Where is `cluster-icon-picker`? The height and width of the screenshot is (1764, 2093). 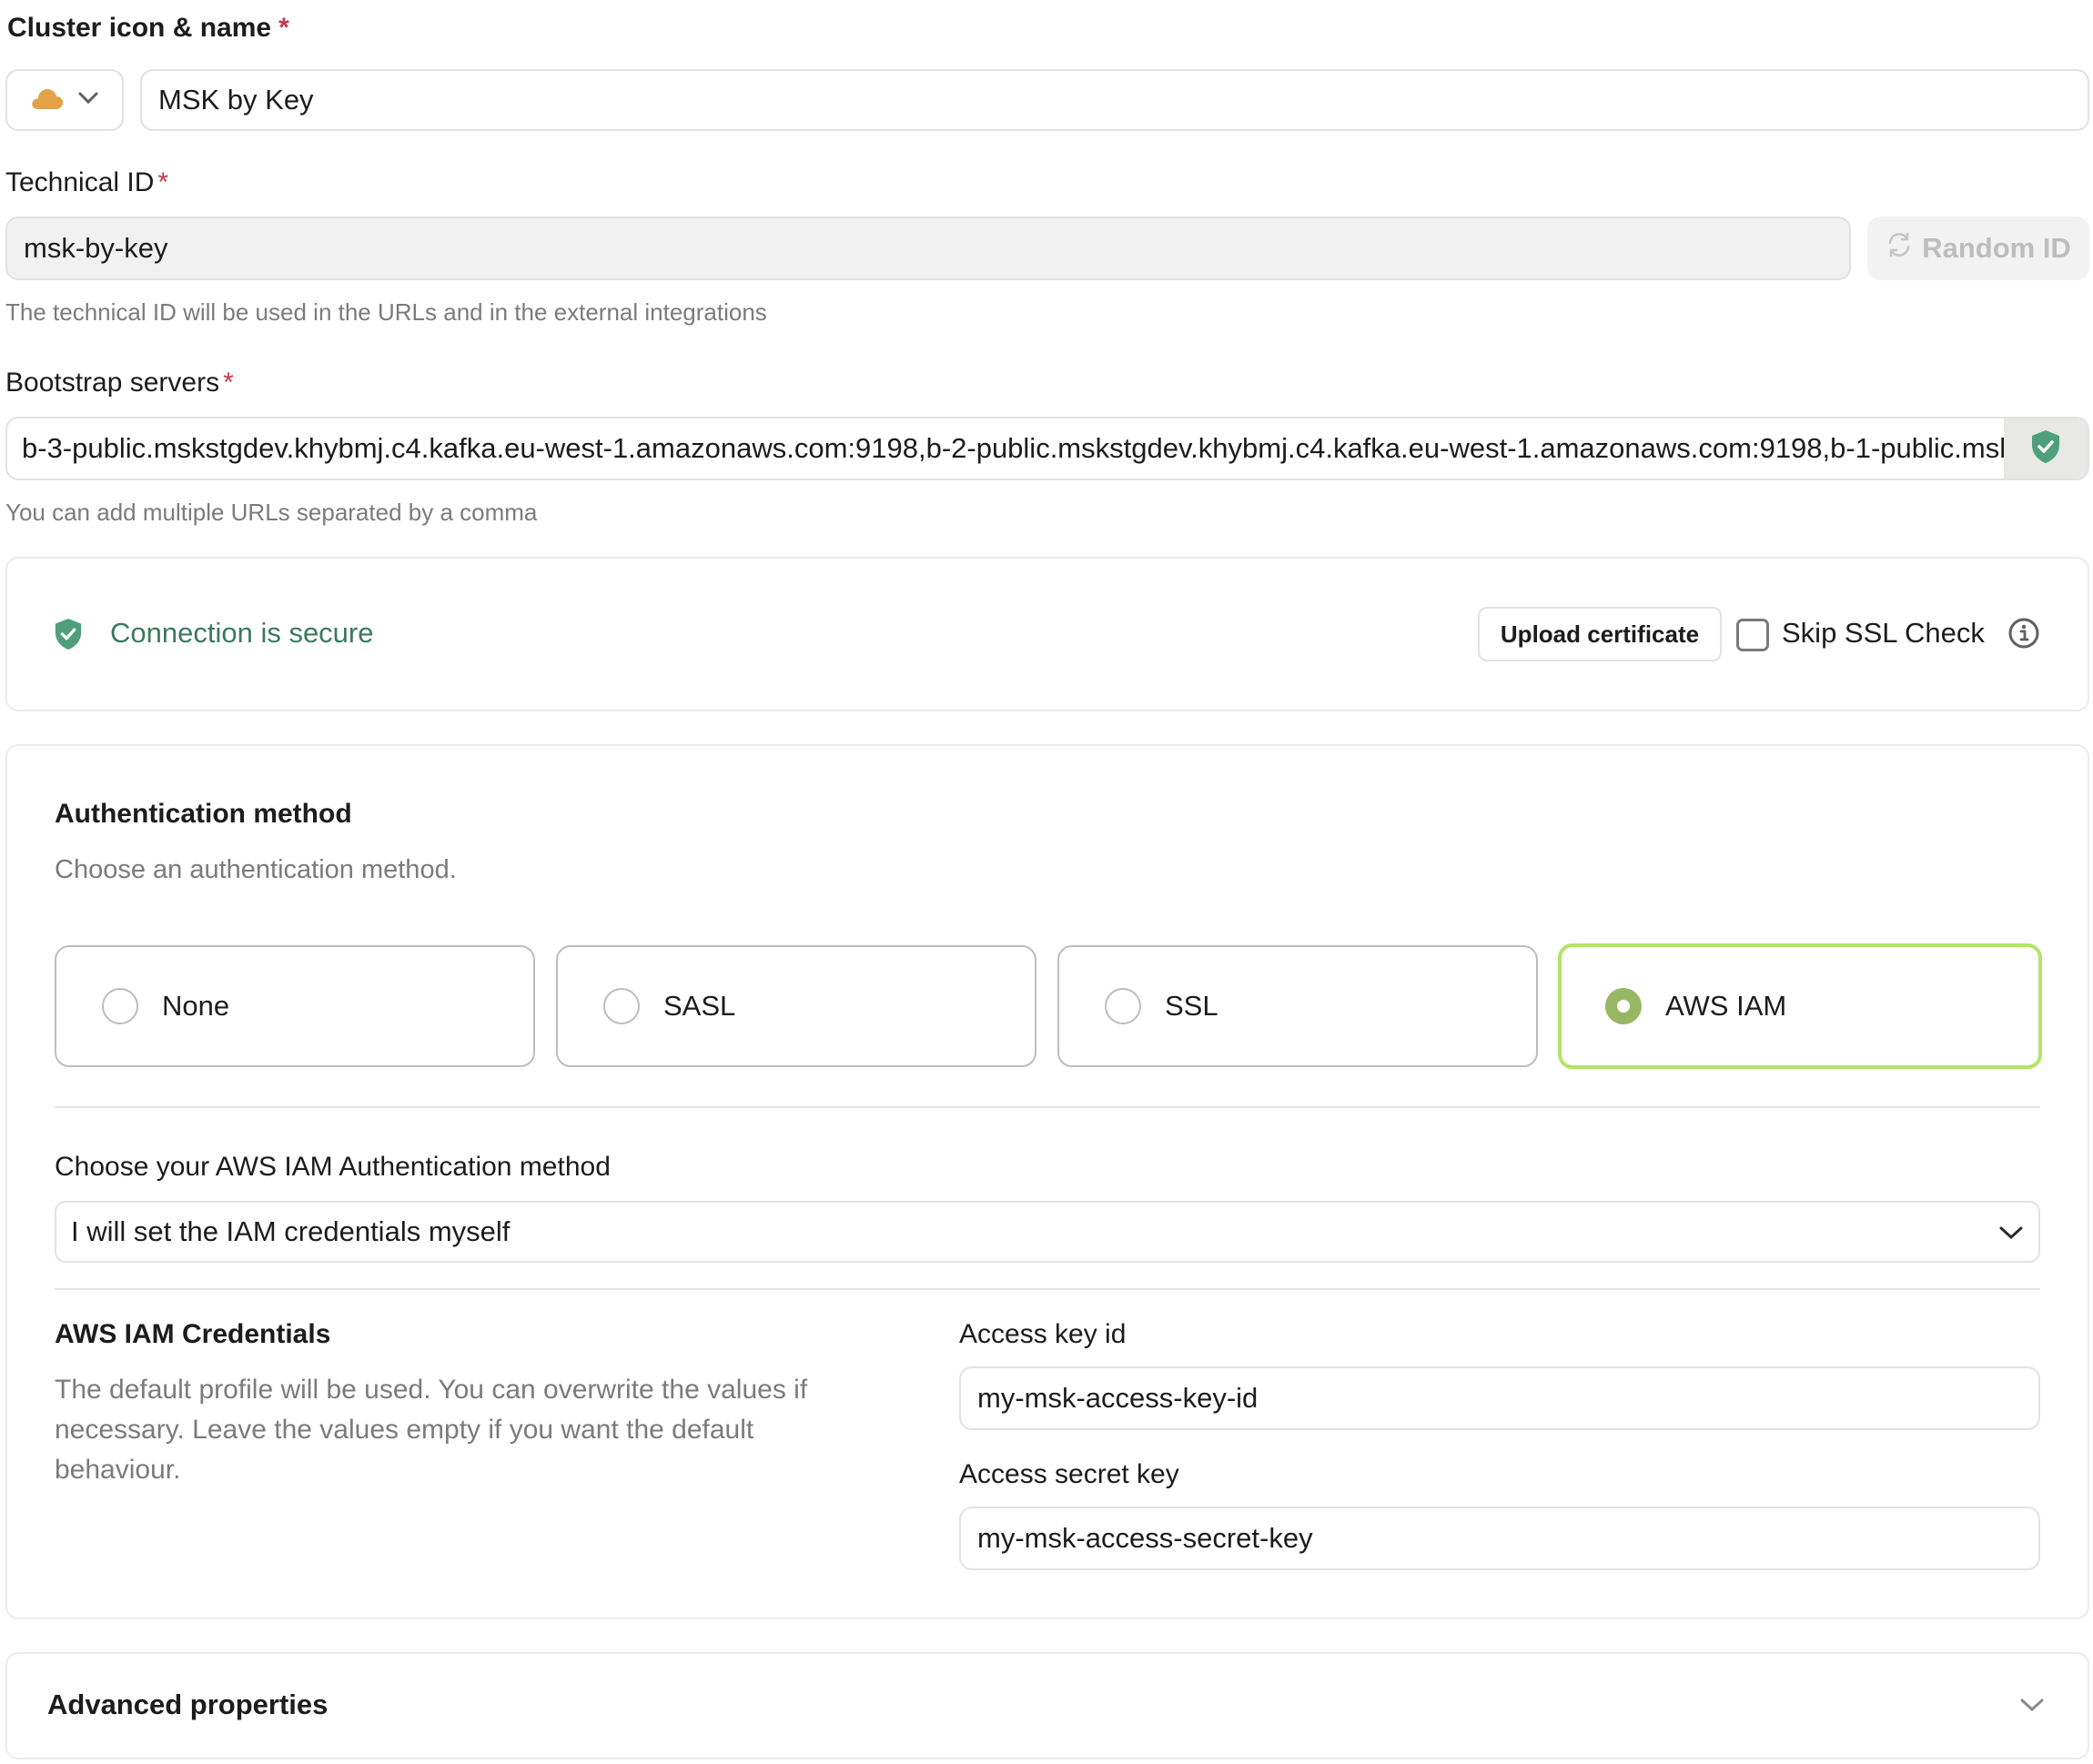
cluster-icon-picker is located at coordinates (65, 100).